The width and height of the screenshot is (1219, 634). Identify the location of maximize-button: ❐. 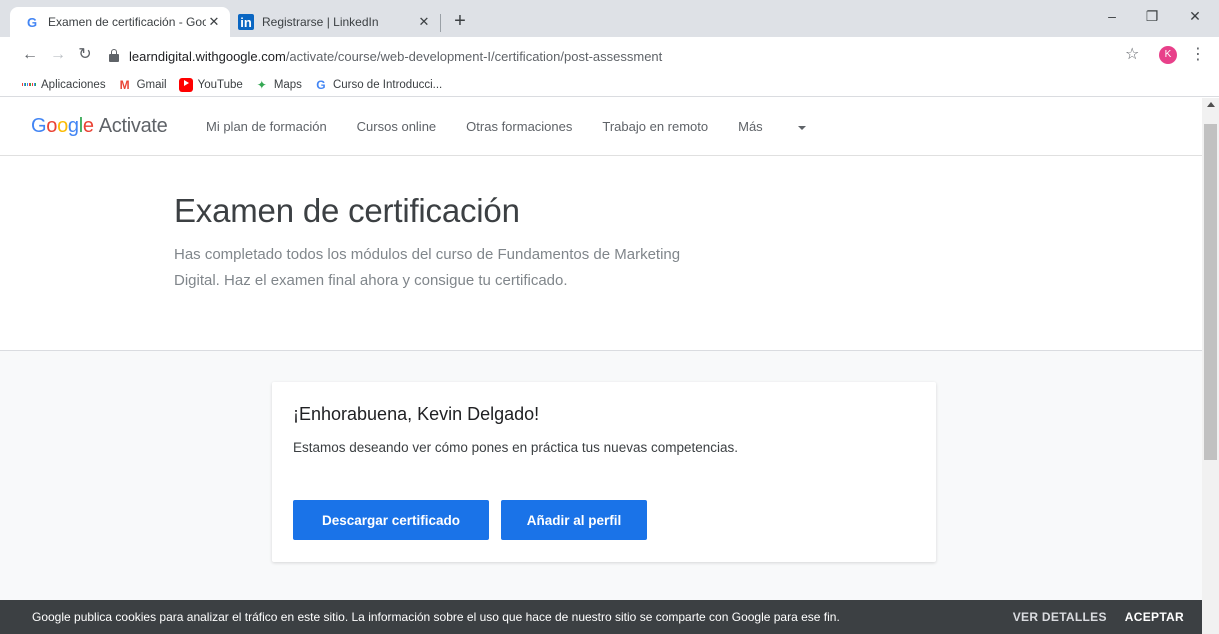
(1152, 16).